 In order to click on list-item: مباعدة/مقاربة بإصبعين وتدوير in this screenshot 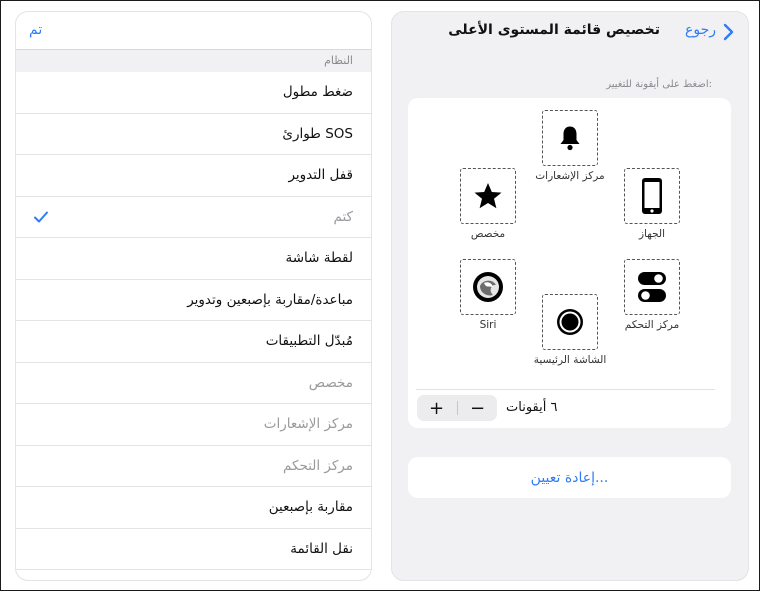, I will do `click(193, 300)`.